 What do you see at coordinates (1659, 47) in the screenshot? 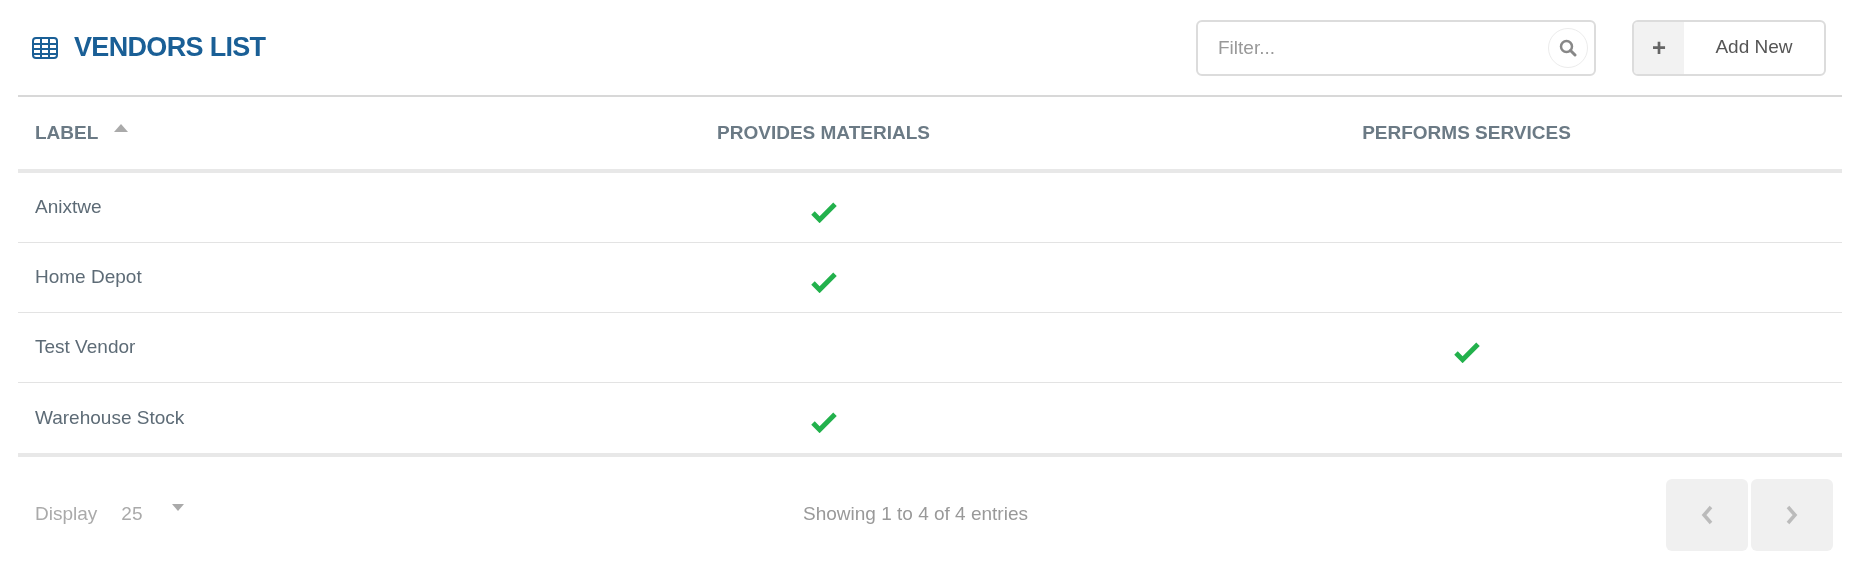
I see `plus-icon: +` at bounding box center [1659, 47].